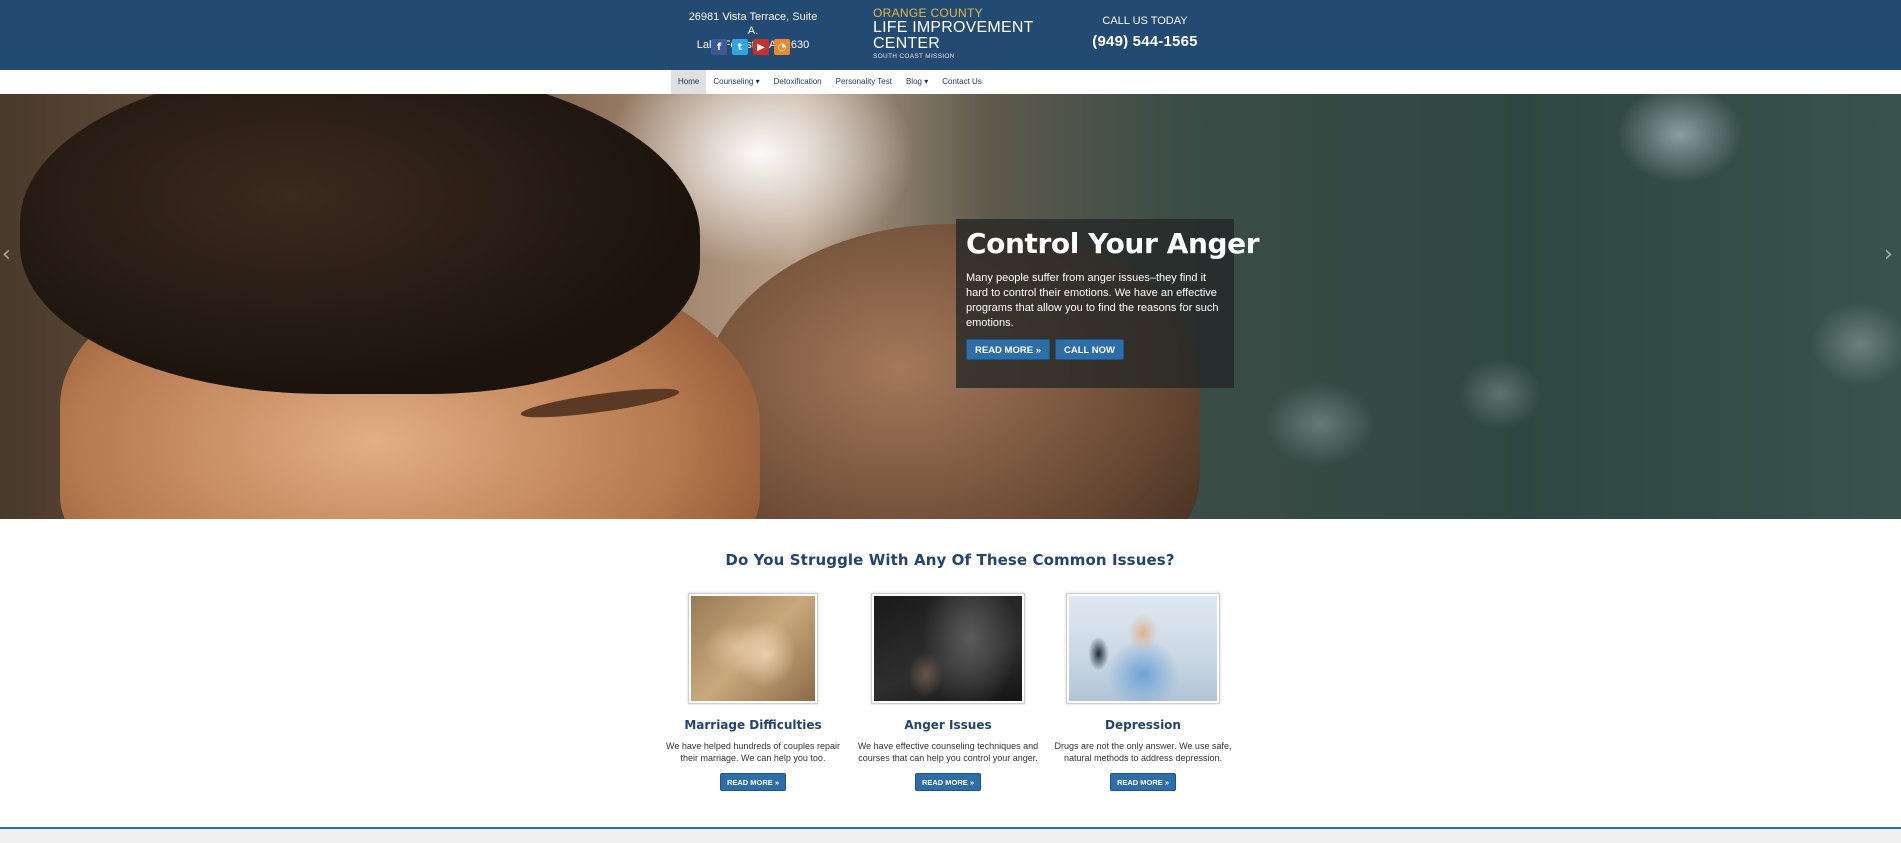  Describe the element at coordinates (917, 82) in the screenshot. I see `nav-item-blog: Blog ▾` at that location.